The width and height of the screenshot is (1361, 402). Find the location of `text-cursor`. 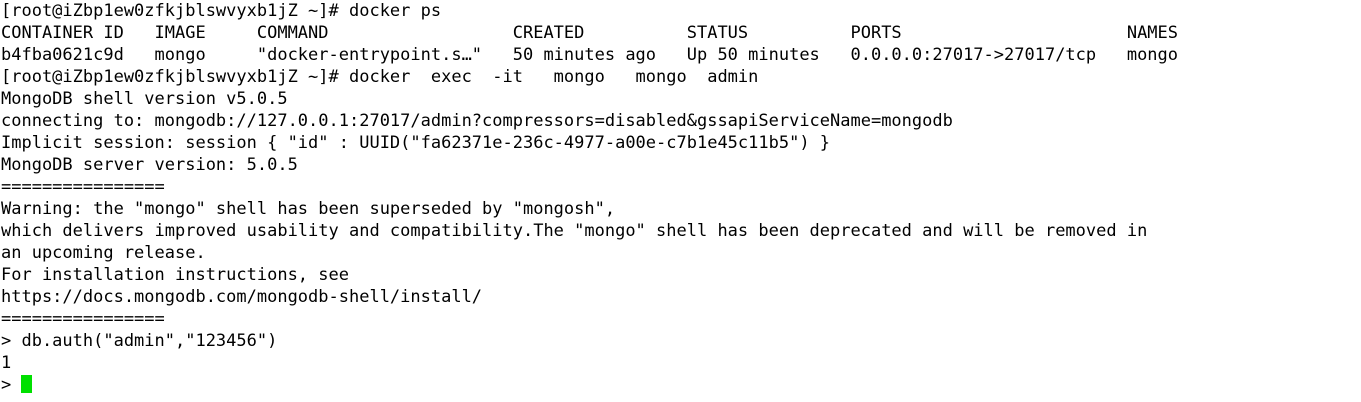

text-cursor is located at coordinates (27, 384).